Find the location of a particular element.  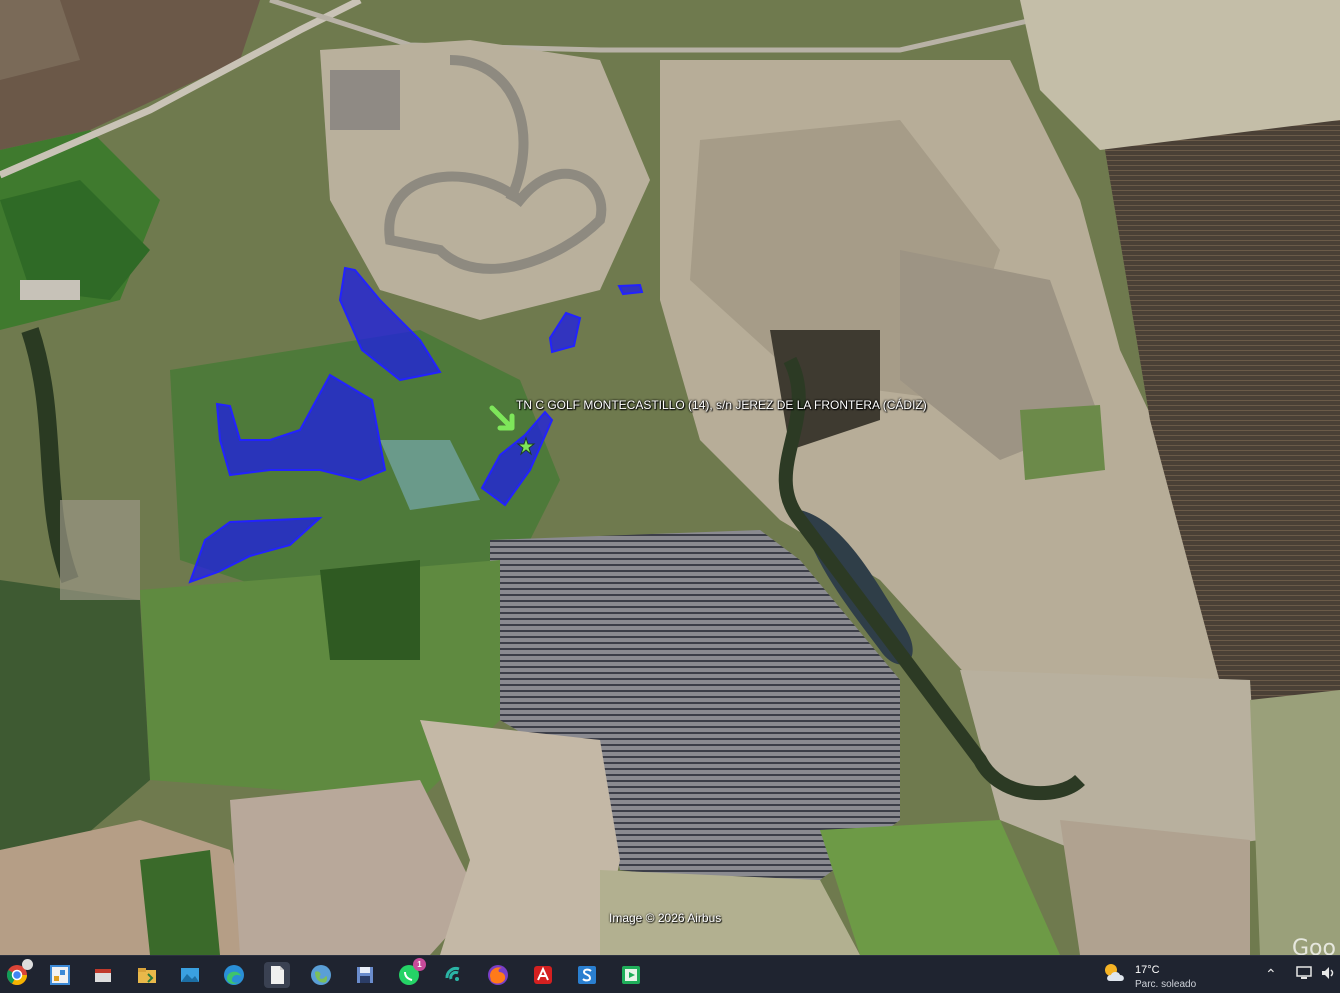

whatsapp-icon: 1 is located at coordinates (411, 973).